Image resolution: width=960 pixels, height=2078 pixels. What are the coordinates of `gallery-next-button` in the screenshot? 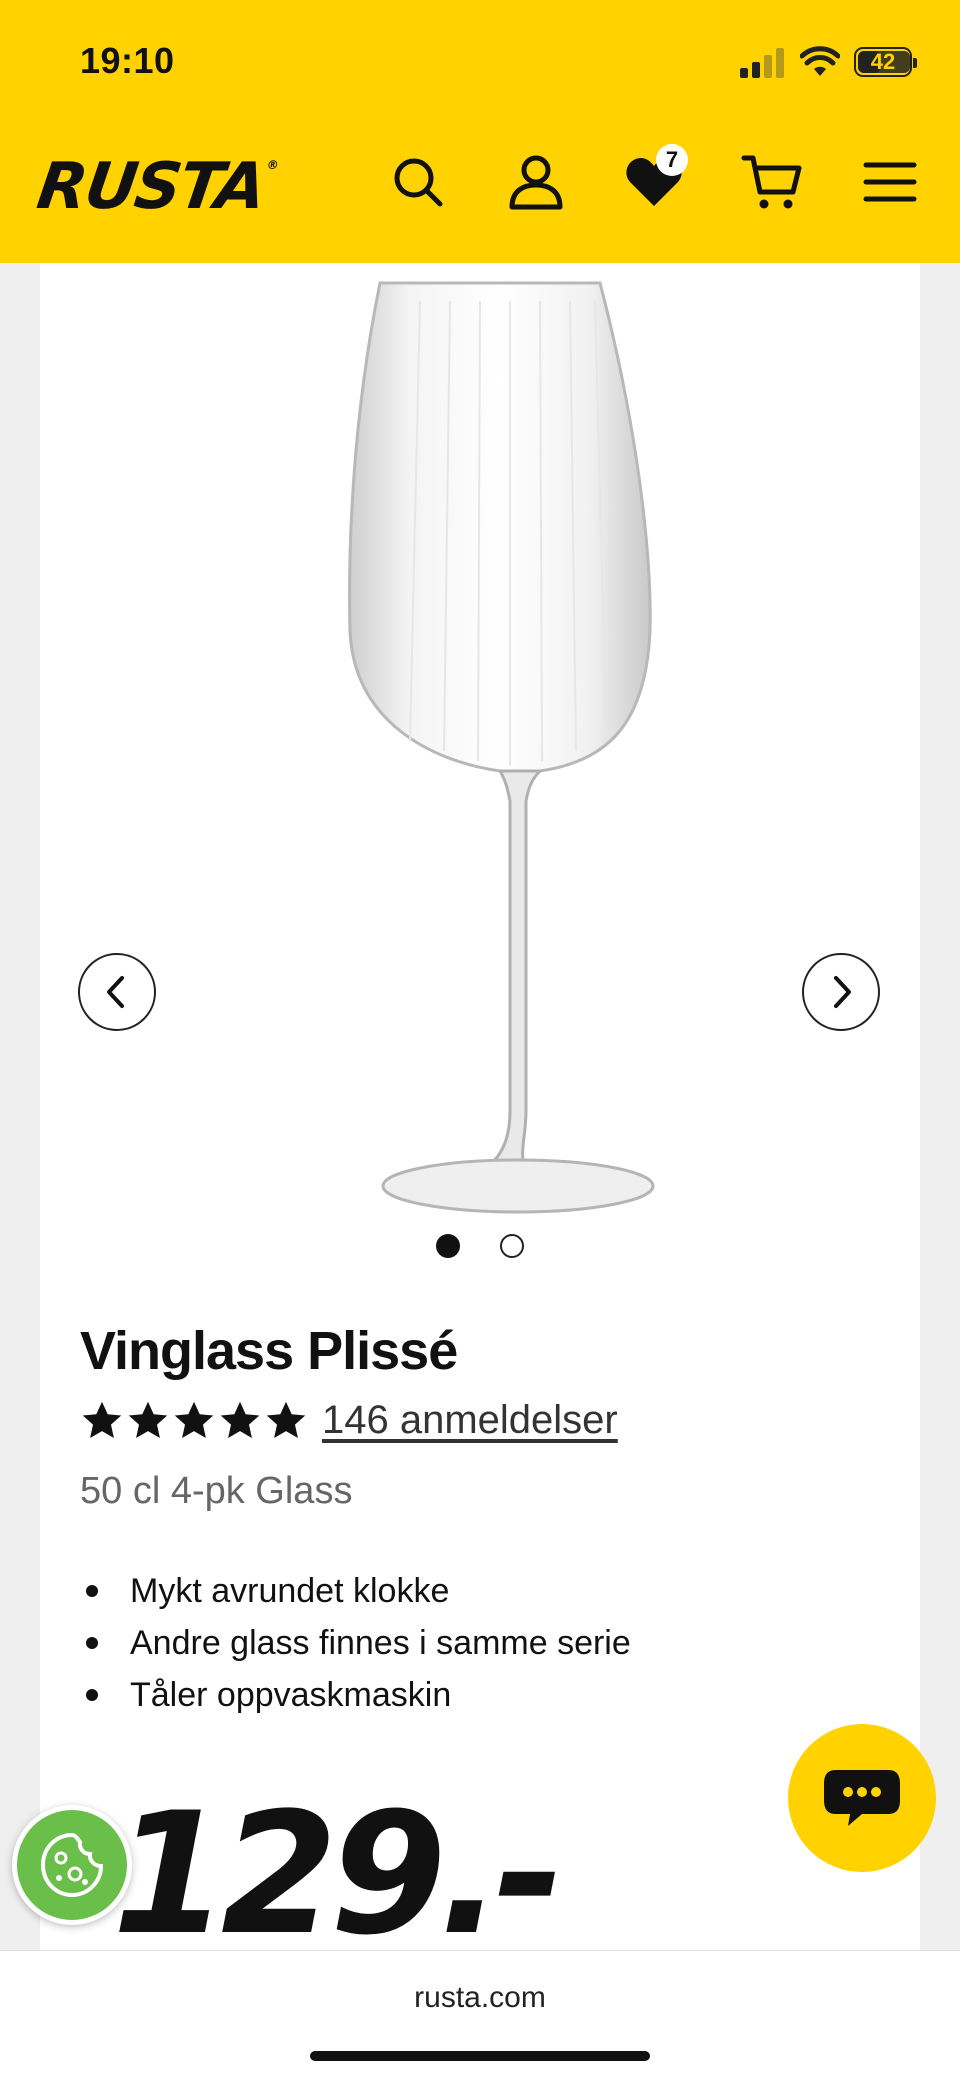 It's located at (841, 992).